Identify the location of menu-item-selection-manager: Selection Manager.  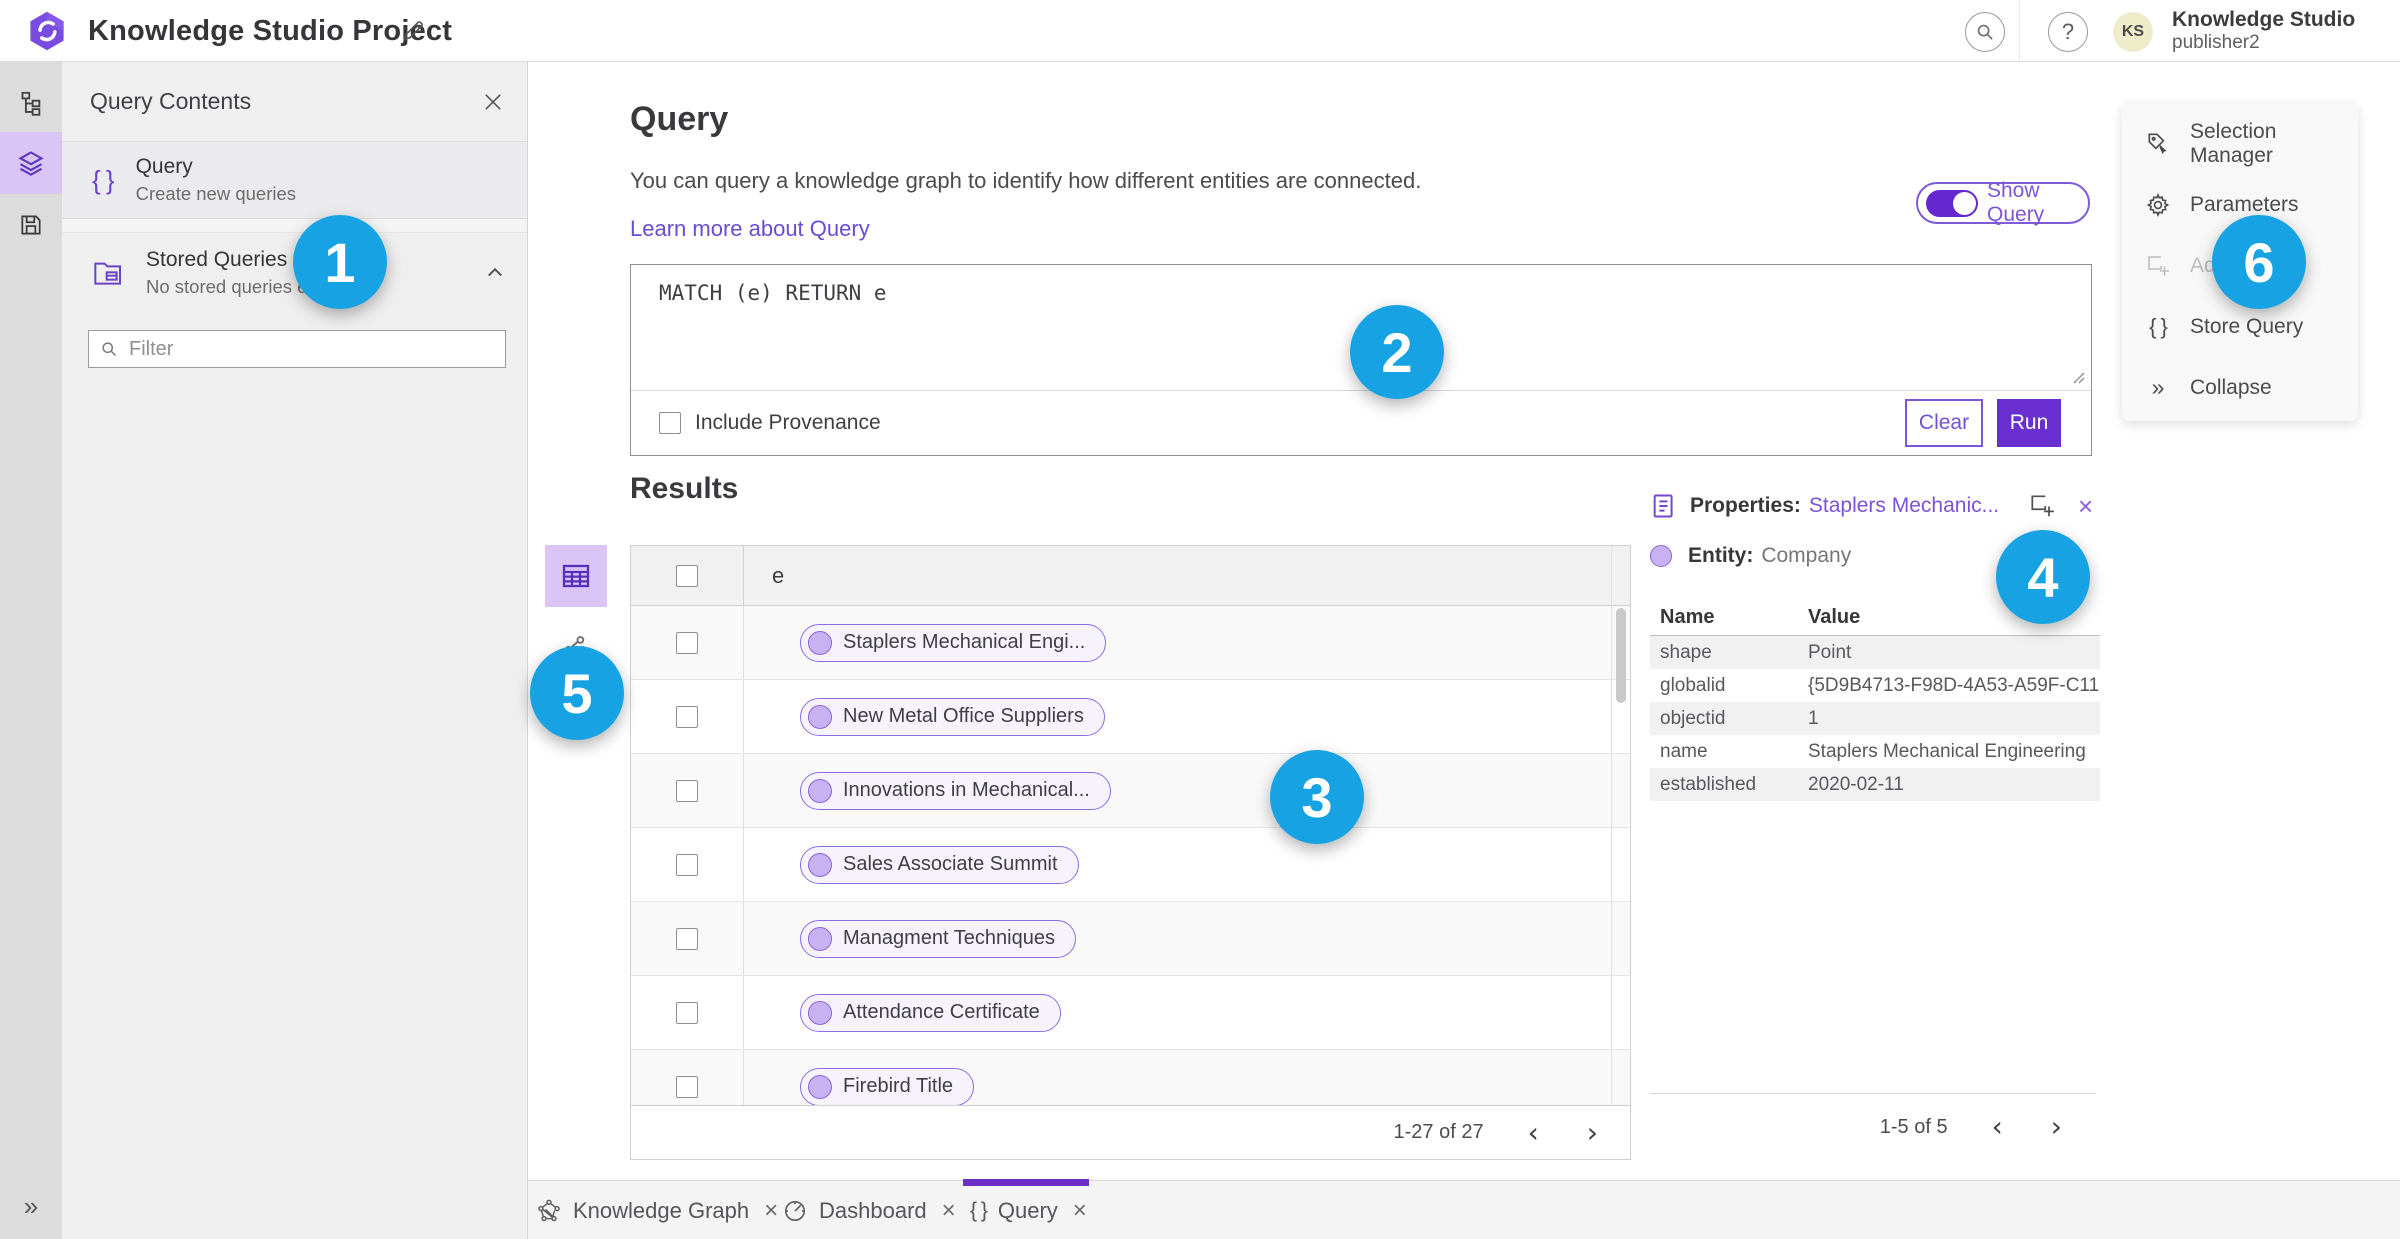
(2240, 143).